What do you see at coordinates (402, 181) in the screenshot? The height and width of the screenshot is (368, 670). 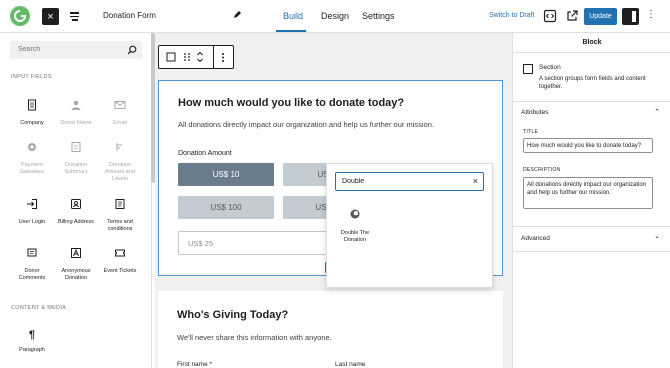 I see `inserter-search-input` at bounding box center [402, 181].